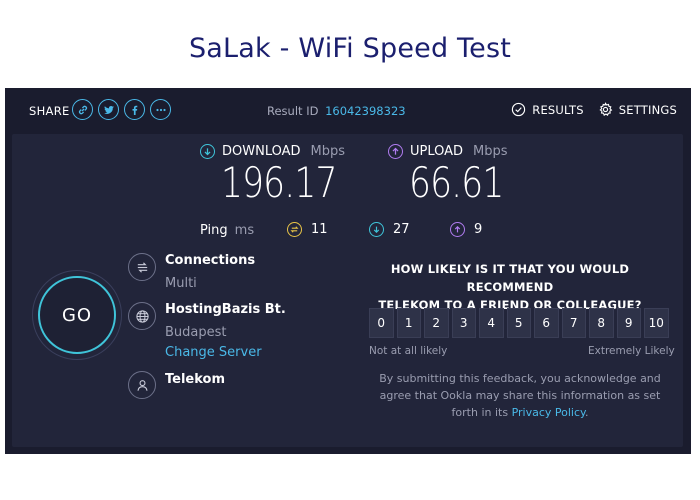 This screenshot has height=500, width=700. Describe the element at coordinates (319, 229) in the screenshot. I see `ping-idle-value: 11` at that location.